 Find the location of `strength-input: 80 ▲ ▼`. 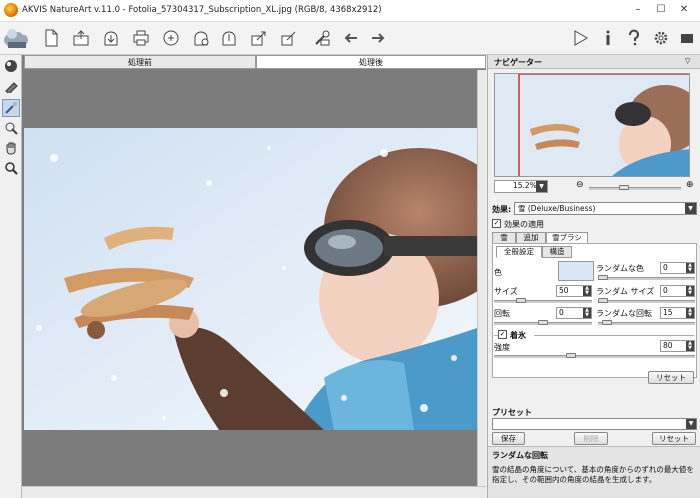

strength-input: 80 ▲ ▼ is located at coordinates (677, 346).